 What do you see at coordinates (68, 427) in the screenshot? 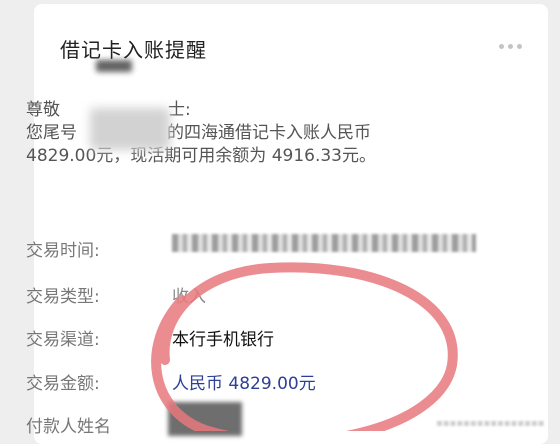
I see `detail-label: 付款人姓名` at bounding box center [68, 427].